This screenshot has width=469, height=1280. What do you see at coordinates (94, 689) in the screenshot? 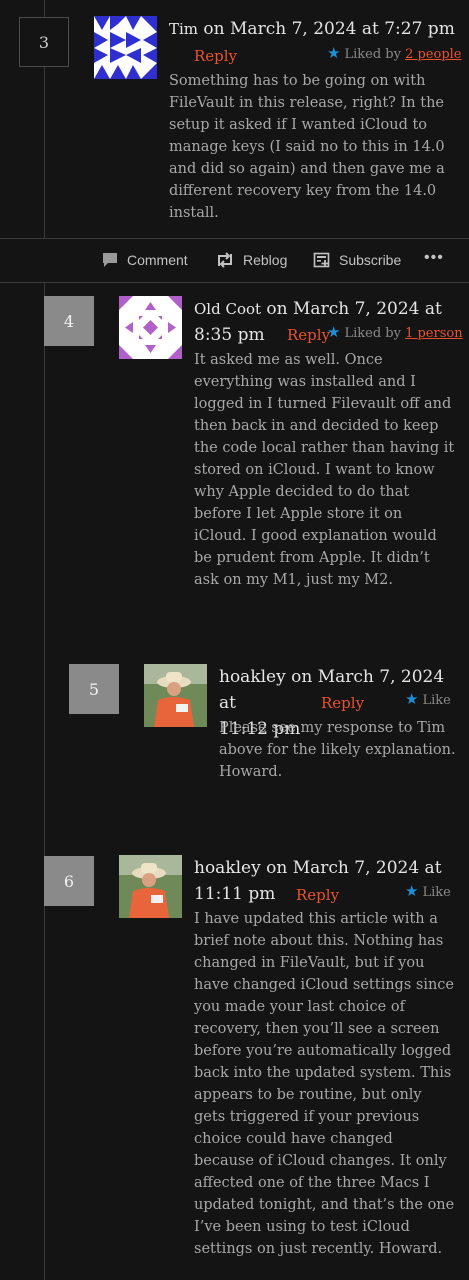
I see `comment-number: 5` at bounding box center [94, 689].